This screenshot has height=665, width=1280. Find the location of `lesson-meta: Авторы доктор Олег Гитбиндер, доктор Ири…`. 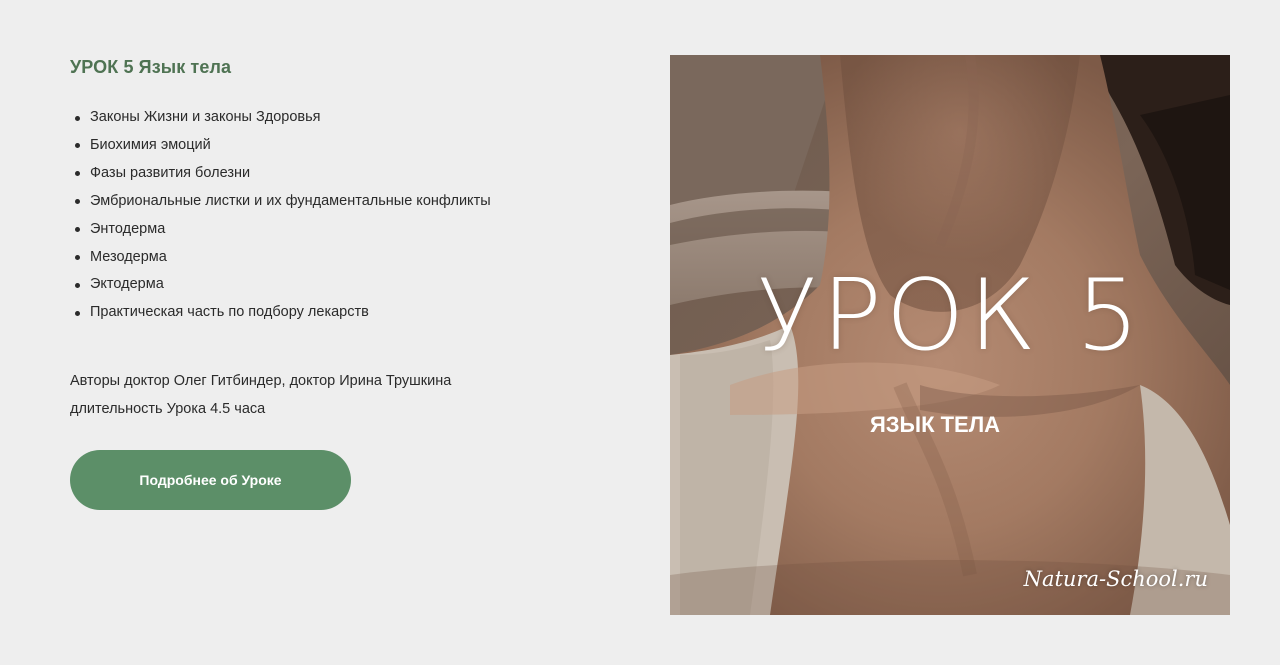

lesson-meta: Авторы доктор Олег Гитбиндер, доктор Ири… is located at coordinates (260, 395).